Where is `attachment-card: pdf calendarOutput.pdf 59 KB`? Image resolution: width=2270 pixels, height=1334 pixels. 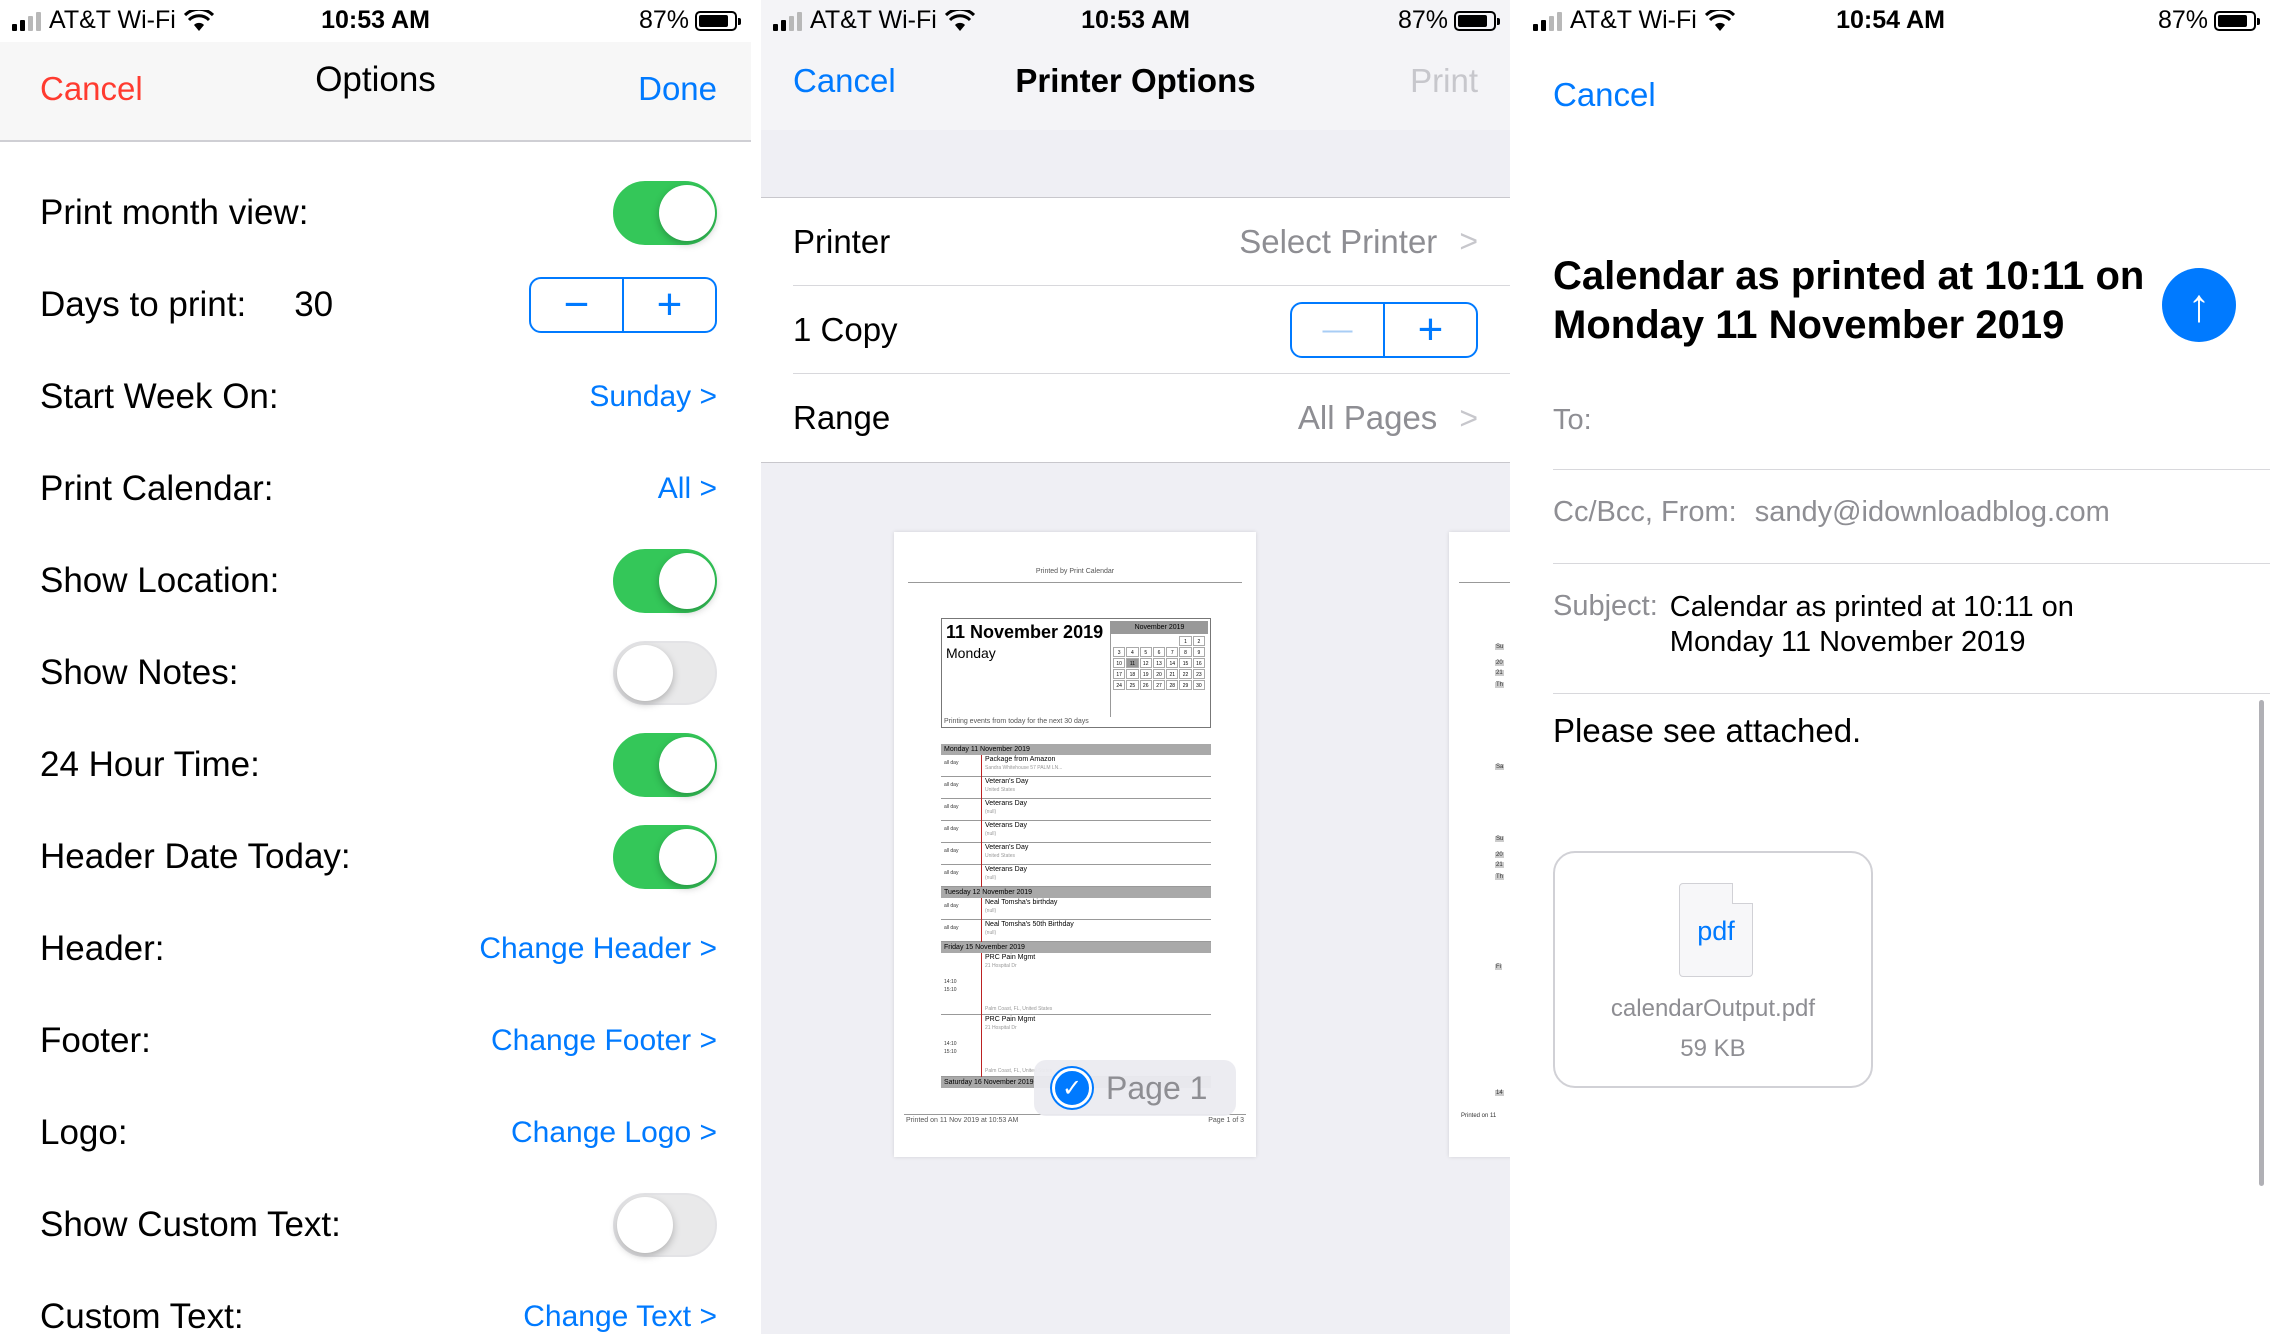
attachment-card: pdf calendarOutput.pdf 59 KB is located at coordinates (1713, 969).